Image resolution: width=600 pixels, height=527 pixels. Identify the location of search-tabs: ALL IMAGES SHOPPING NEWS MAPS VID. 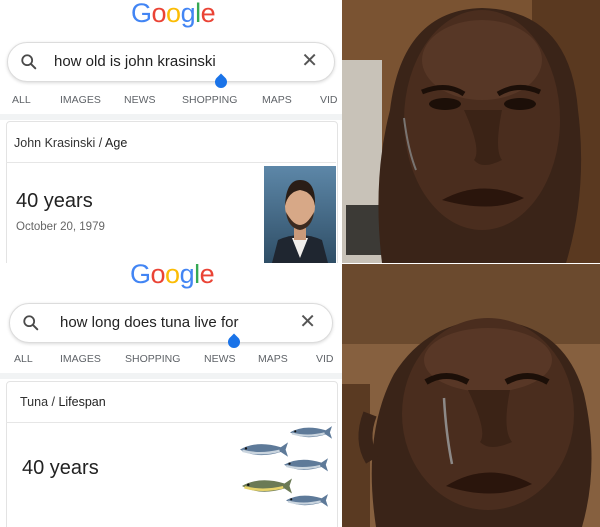
(171, 363).